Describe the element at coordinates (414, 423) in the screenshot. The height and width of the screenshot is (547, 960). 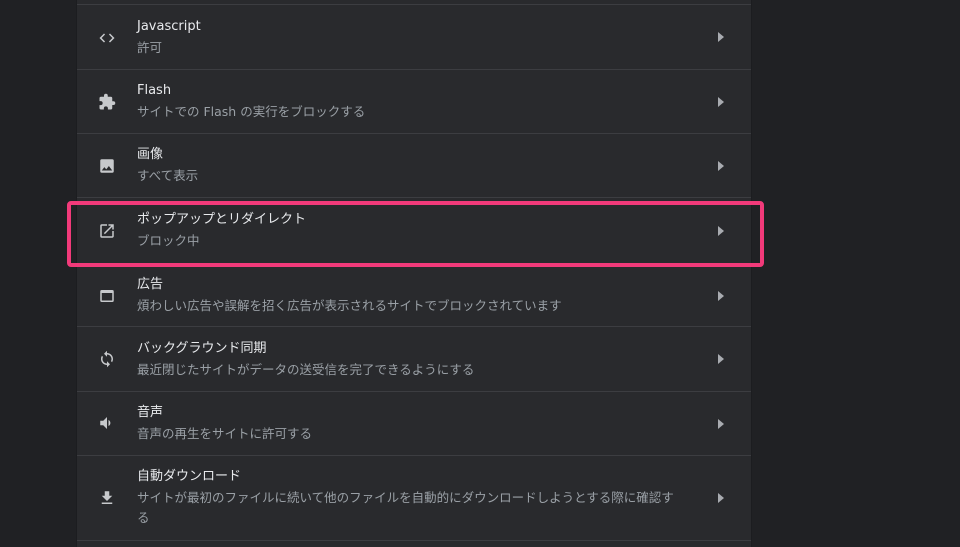
I see `settings-item-sound: 音声 音声の再生をサイトに許可する` at that location.